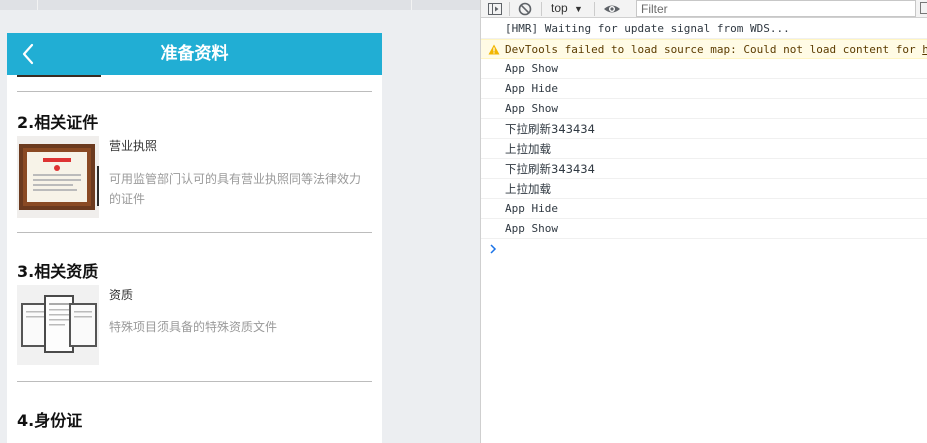 The image size is (927, 443). I want to click on section-title-id-card: 4.身份证, so click(50, 420).